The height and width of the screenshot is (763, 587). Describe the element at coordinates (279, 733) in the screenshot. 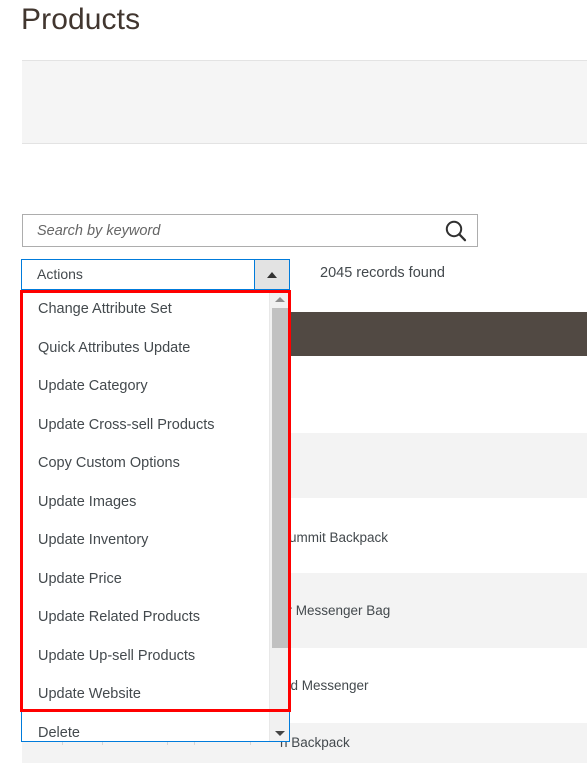

I see `scroll-down-arrow-icon` at that location.